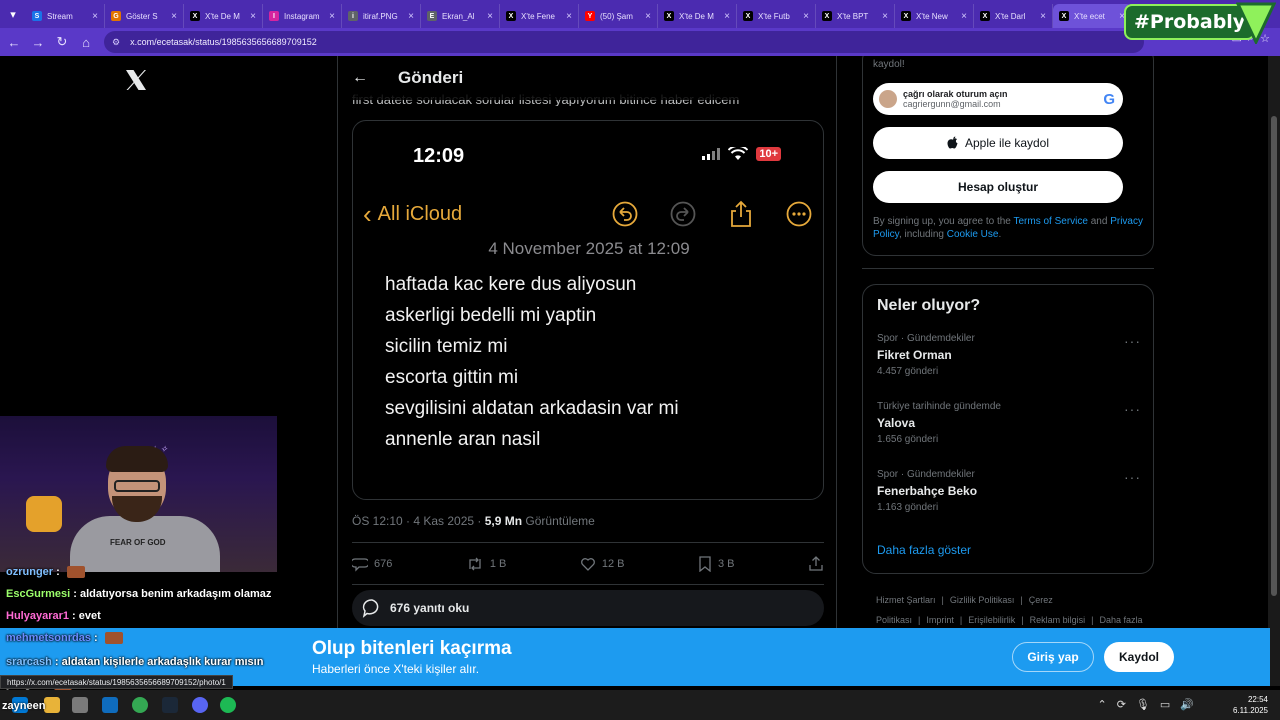  Describe the element at coordinates (381, 16) in the screenshot. I see `browser-tab: i itiraf.PNG ×` at that location.